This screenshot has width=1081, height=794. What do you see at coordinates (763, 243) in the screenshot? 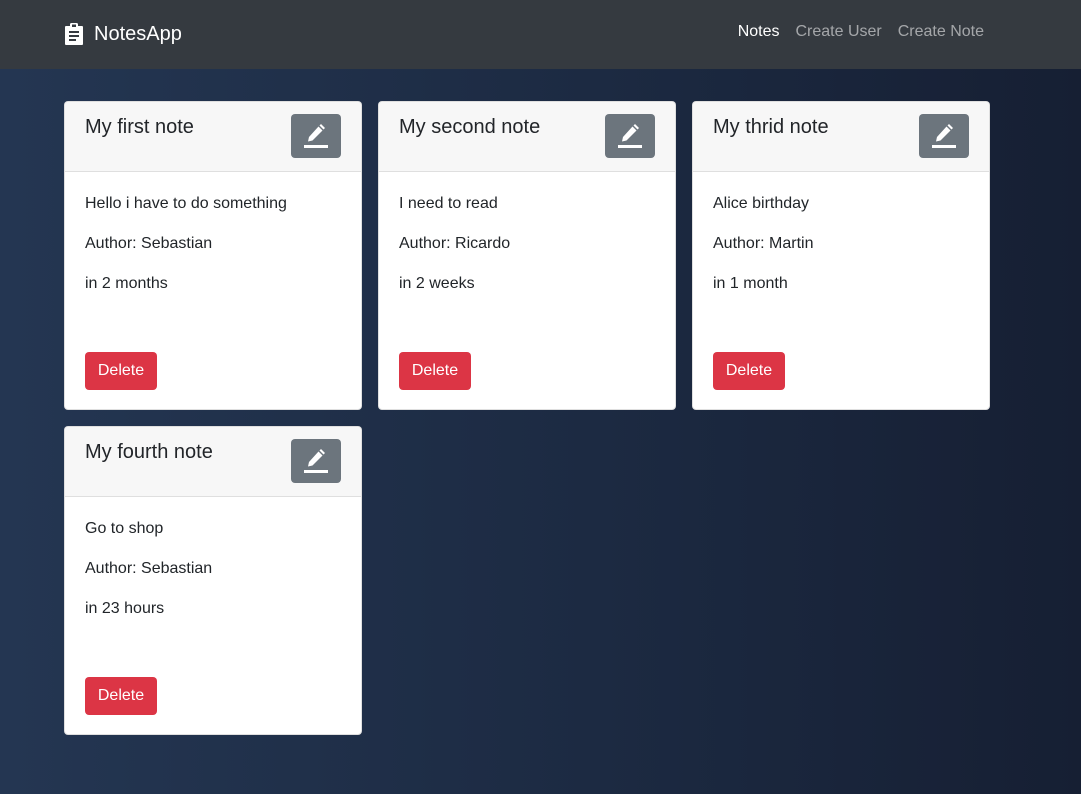
I see `note-author: Author: Martin` at bounding box center [763, 243].